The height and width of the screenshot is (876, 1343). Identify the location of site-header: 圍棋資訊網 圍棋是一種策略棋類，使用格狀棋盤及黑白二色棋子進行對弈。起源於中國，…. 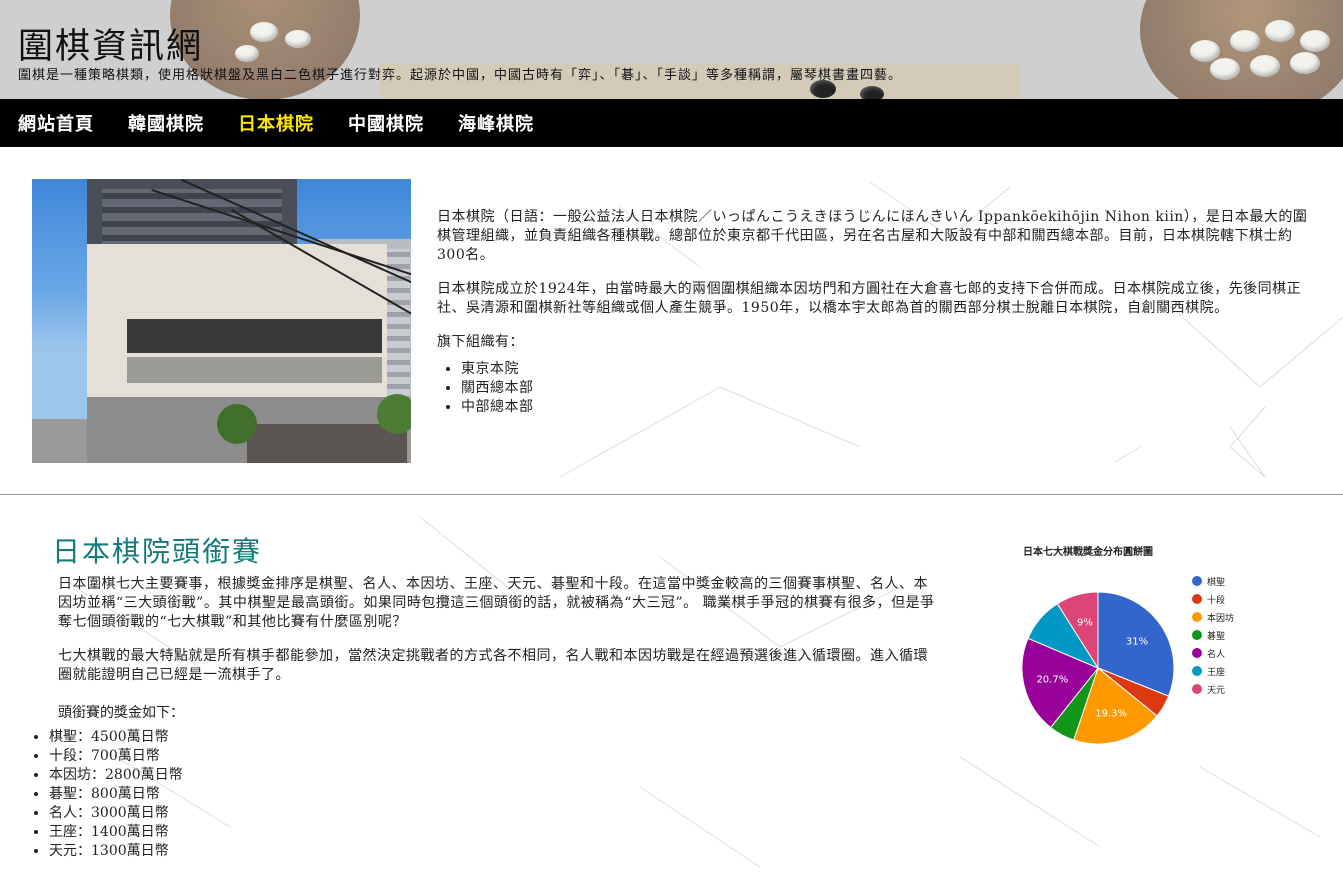
(671, 49).